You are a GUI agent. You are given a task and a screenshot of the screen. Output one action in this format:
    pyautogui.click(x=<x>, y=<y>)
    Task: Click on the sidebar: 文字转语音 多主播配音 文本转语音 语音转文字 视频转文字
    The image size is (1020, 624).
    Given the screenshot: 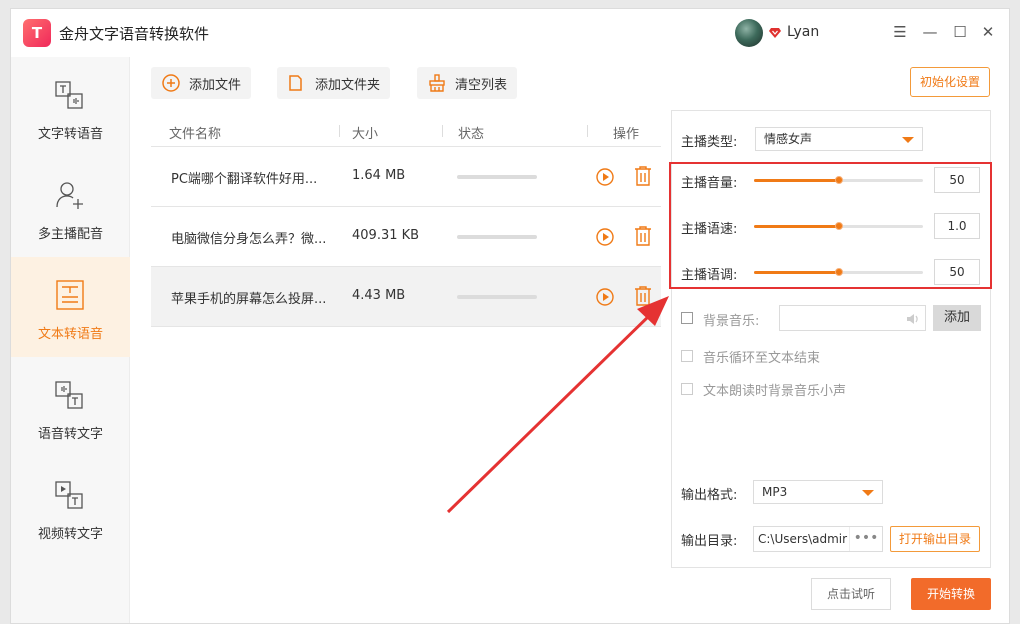 What is the action you would take?
    pyautogui.click(x=70, y=340)
    